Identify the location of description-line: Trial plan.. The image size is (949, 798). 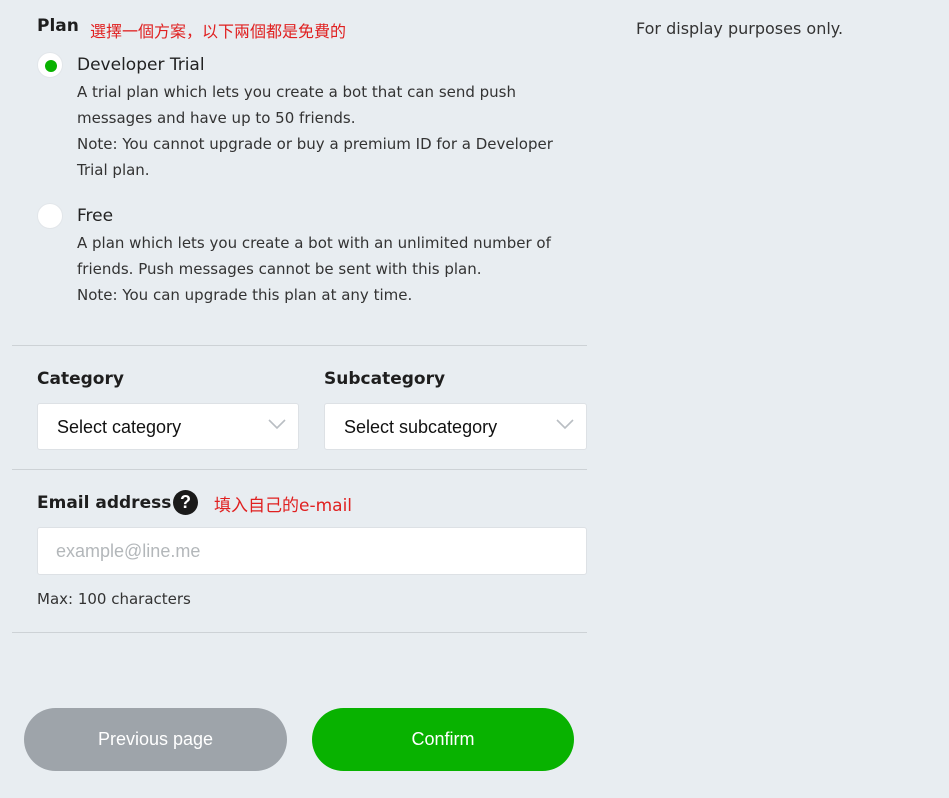
(113, 170).